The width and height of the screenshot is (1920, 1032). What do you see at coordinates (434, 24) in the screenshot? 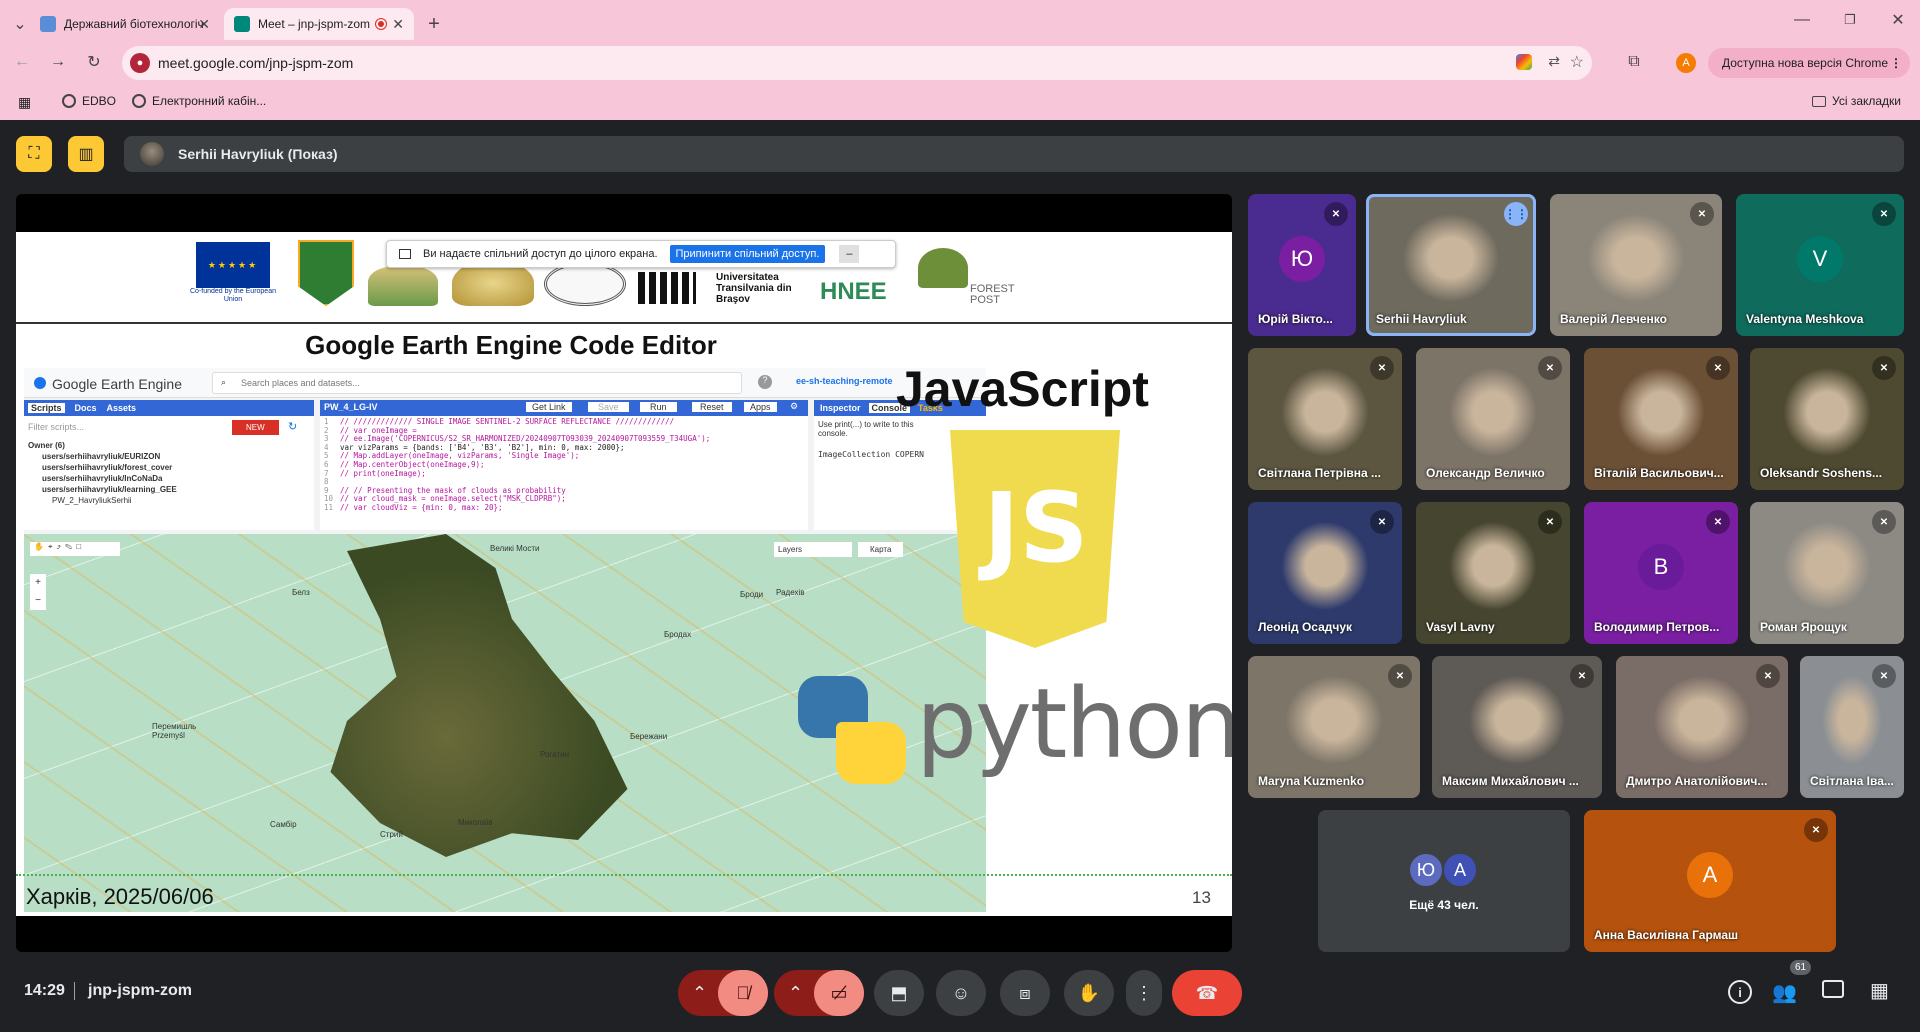
I see `new-tab-icon: +` at bounding box center [434, 24].